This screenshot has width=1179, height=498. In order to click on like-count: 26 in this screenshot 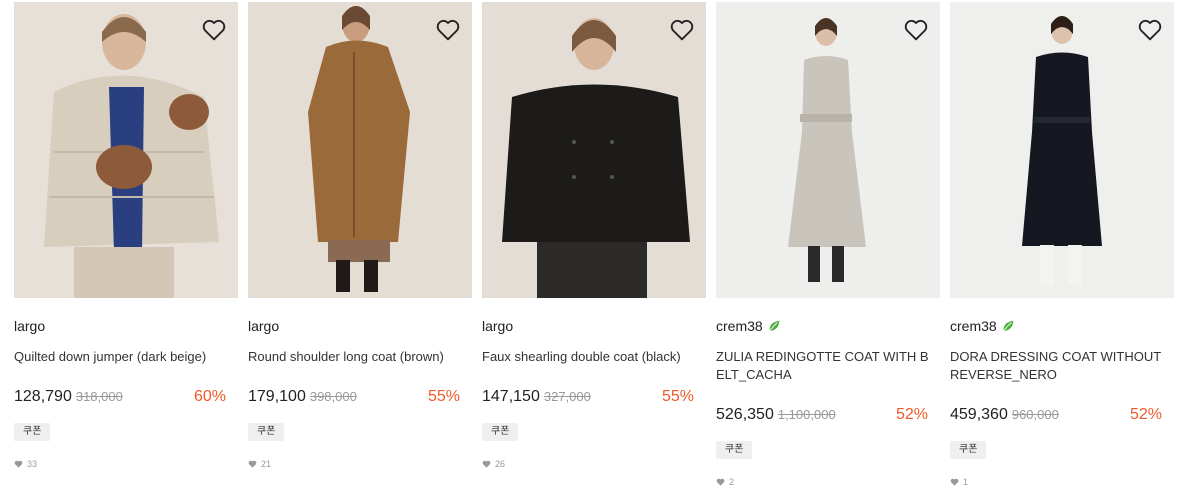, I will do `click(493, 464)`.